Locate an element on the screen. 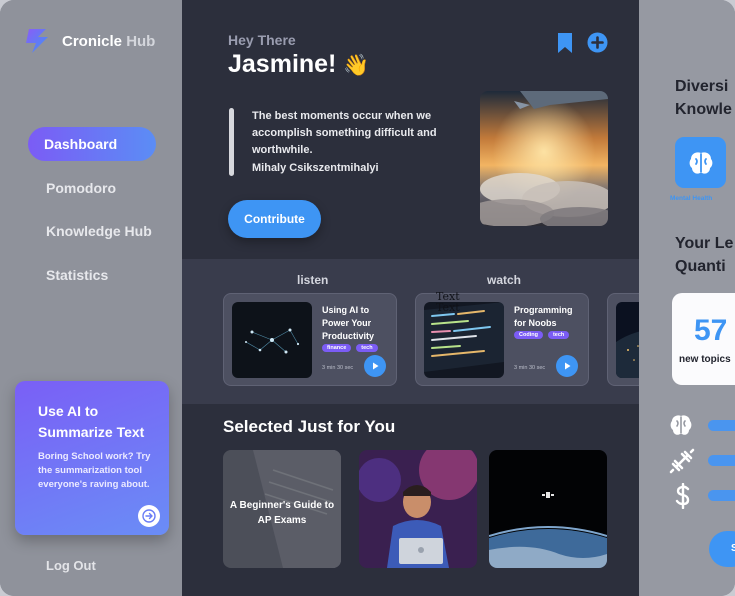 The width and height of the screenshot is (735, 596). tag-list: Coding tech is located at coordinates (542, 335).